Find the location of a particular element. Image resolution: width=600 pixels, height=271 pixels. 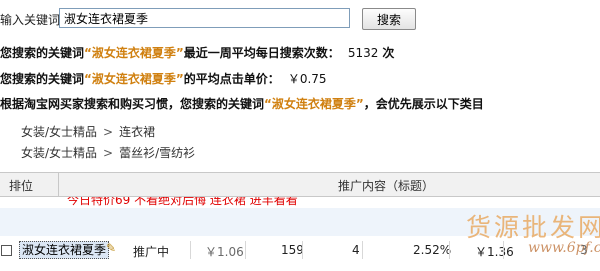

watermark-logo: 货源批发网 is located at coordinates (533, 227).